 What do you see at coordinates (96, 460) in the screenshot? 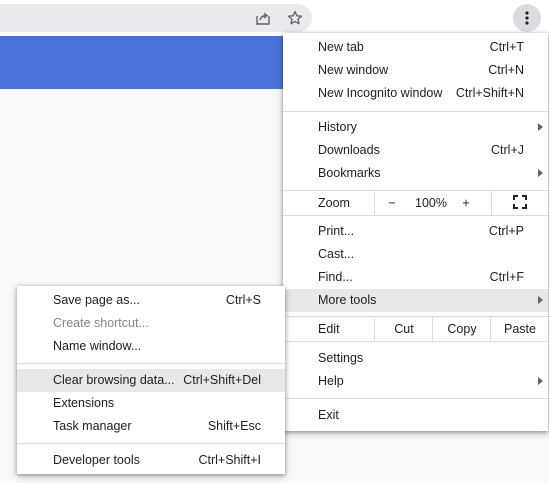
I see `menu-item-label: Developer tools` at bounding box center [96, 460].